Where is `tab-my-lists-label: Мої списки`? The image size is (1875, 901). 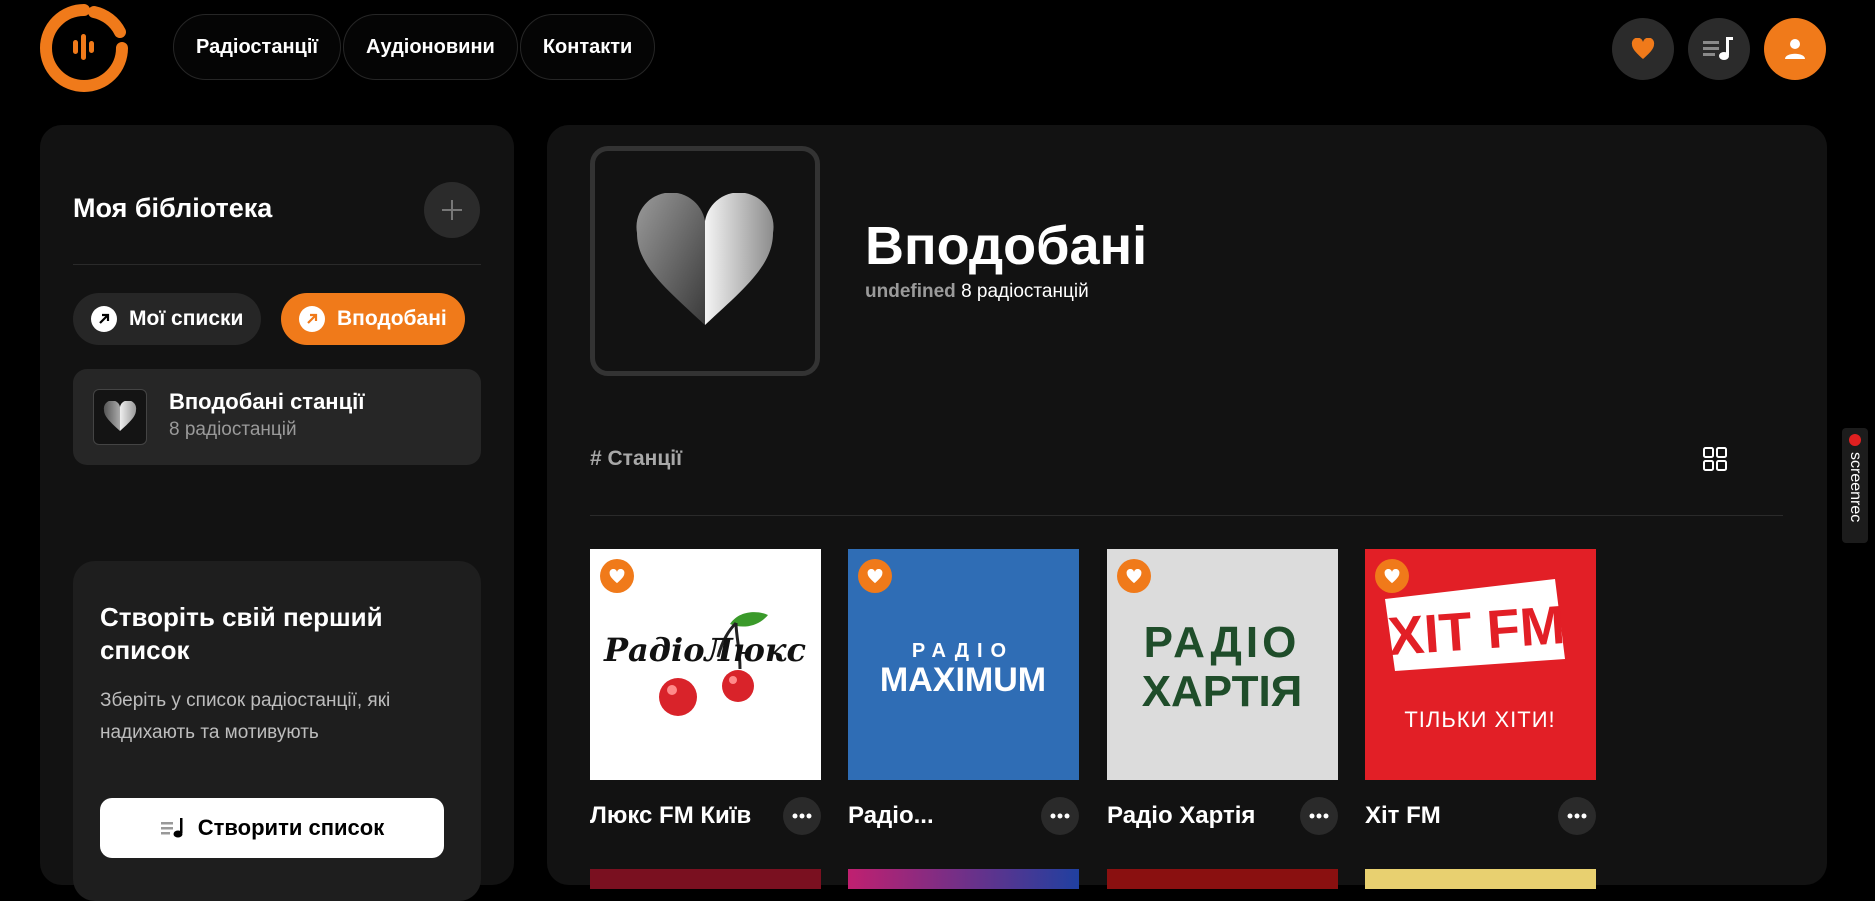
tab-my-lists-label: Мої списки is located at coordinates (186, 318).